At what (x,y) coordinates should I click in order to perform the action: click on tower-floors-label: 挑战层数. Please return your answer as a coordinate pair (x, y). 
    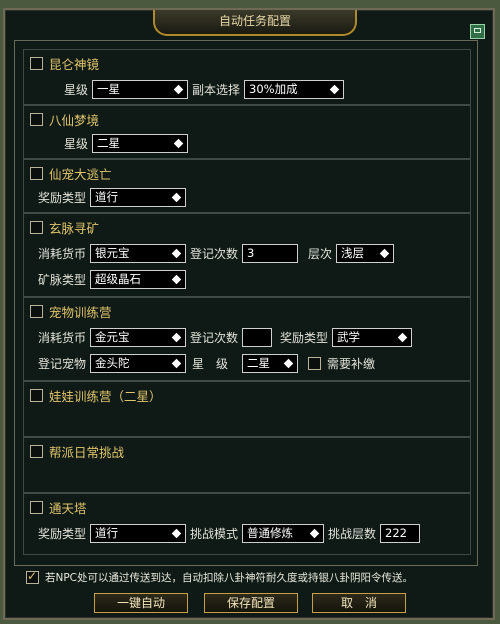
    Looking at the image, I should click on (352, 533).